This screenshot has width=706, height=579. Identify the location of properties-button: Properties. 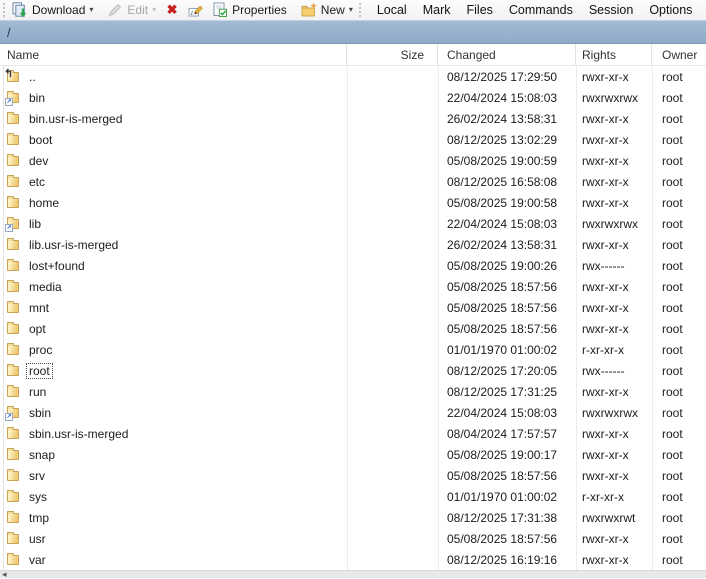
(249, 10).